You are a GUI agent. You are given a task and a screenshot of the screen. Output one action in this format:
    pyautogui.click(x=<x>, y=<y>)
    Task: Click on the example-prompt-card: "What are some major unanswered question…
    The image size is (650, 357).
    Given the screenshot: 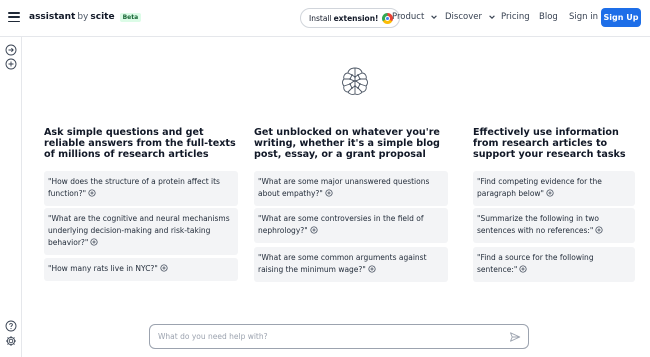 What is the action you would take?
    pyautogui.click(x=351, y=188)
    